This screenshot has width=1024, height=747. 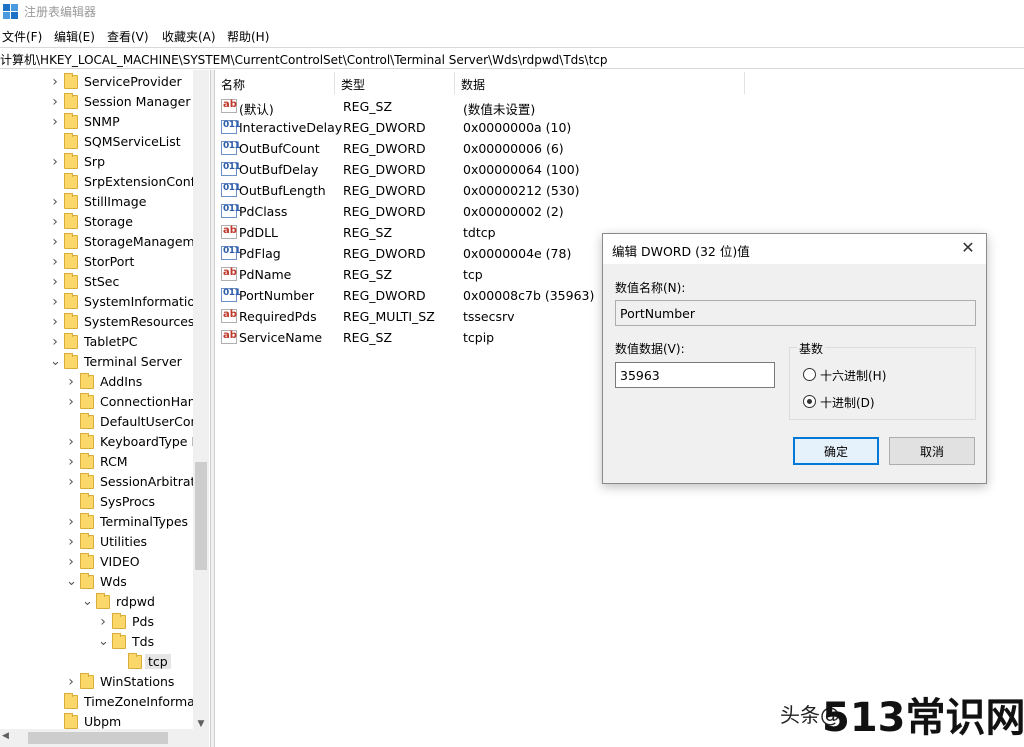 What do you see at coordinates (102, 721) in the screenshot?
I see `tree-node-label: Ubpm` at bounding box center [102, 721].